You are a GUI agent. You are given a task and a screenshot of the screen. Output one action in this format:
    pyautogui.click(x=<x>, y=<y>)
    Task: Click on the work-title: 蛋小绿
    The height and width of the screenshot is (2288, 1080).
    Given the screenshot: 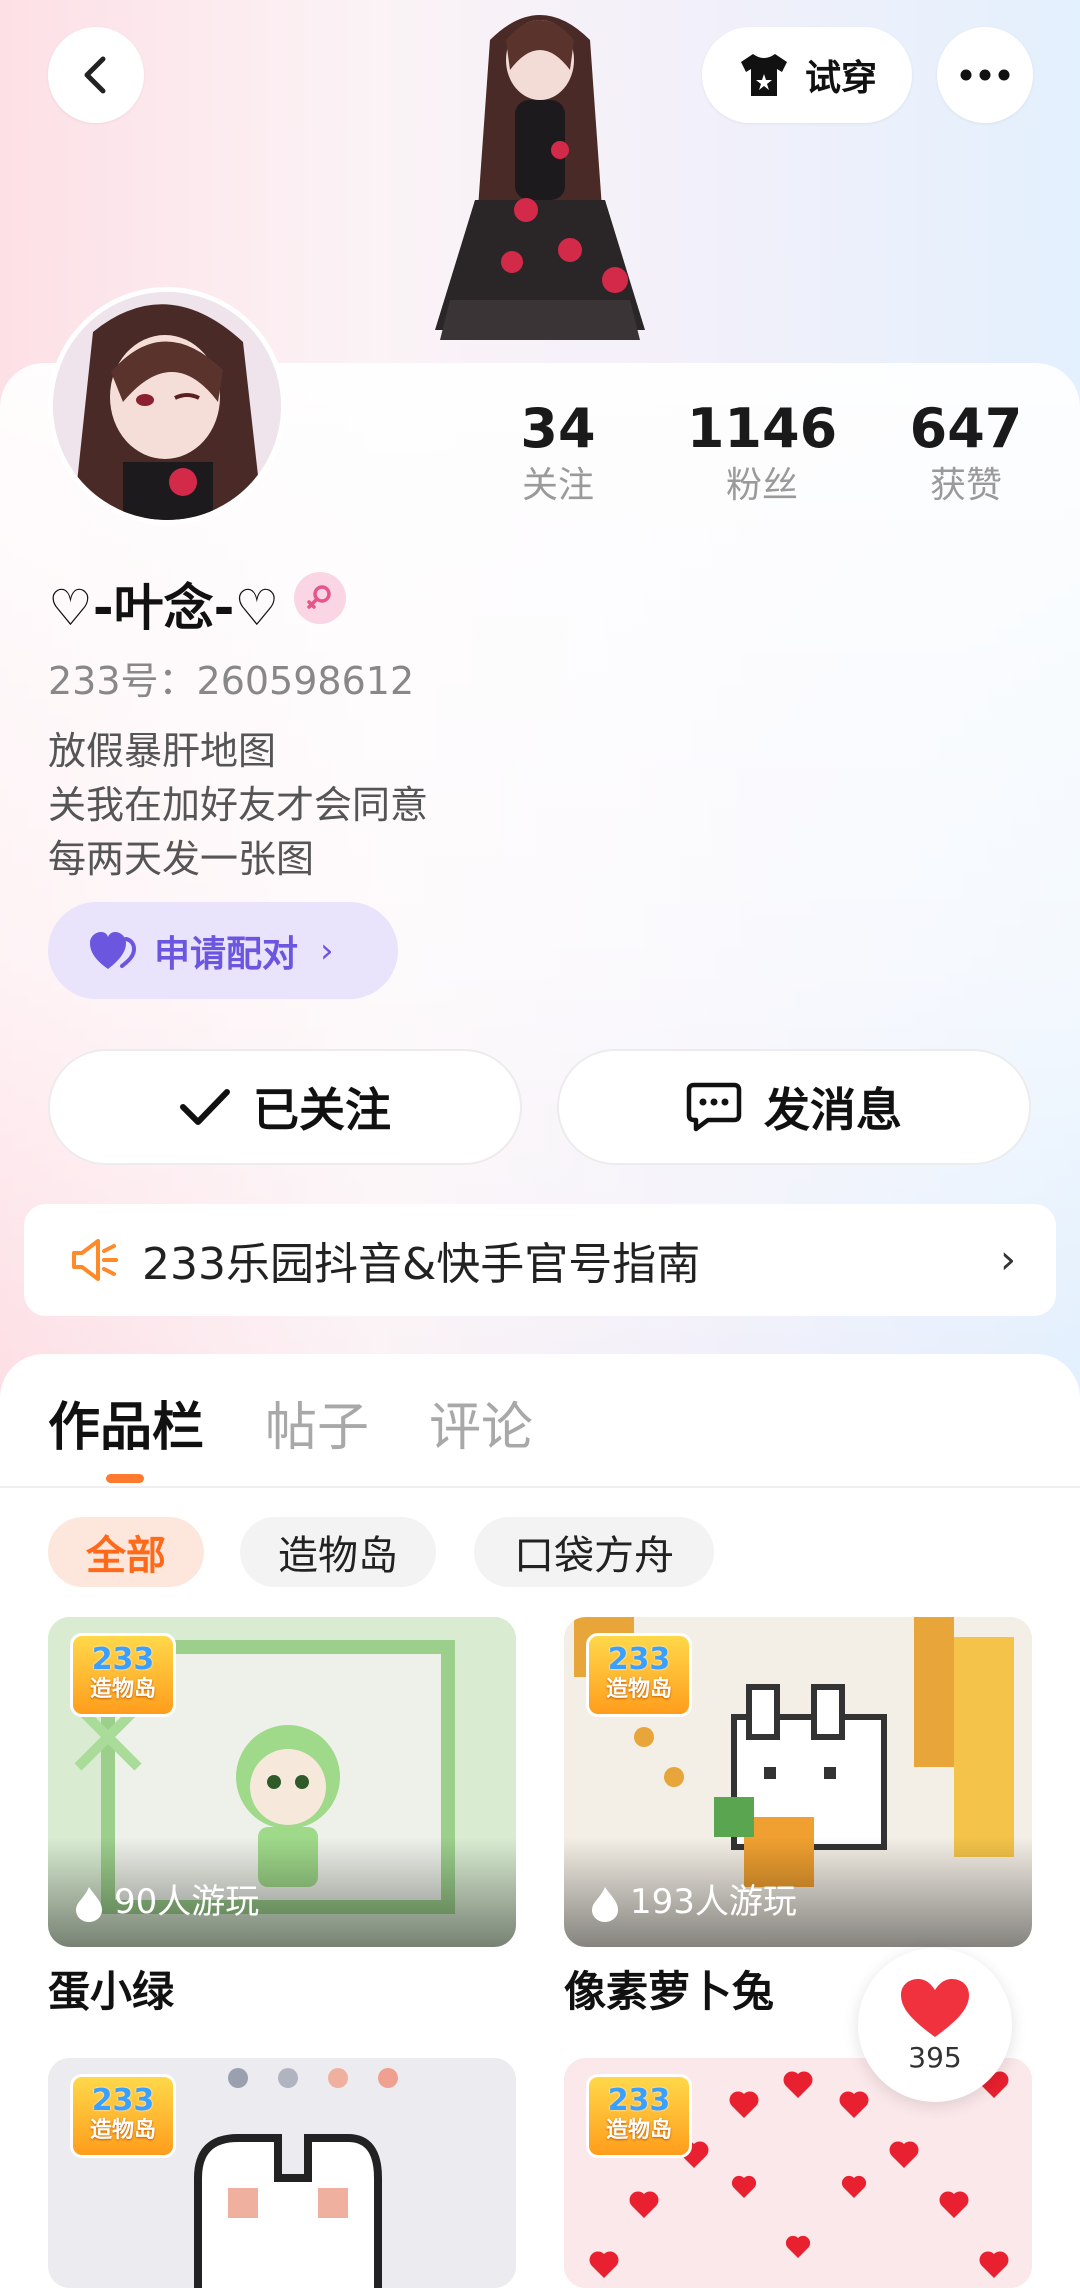 What is the action you would take?
    pyautogui.click(x=111, y=1988)
    